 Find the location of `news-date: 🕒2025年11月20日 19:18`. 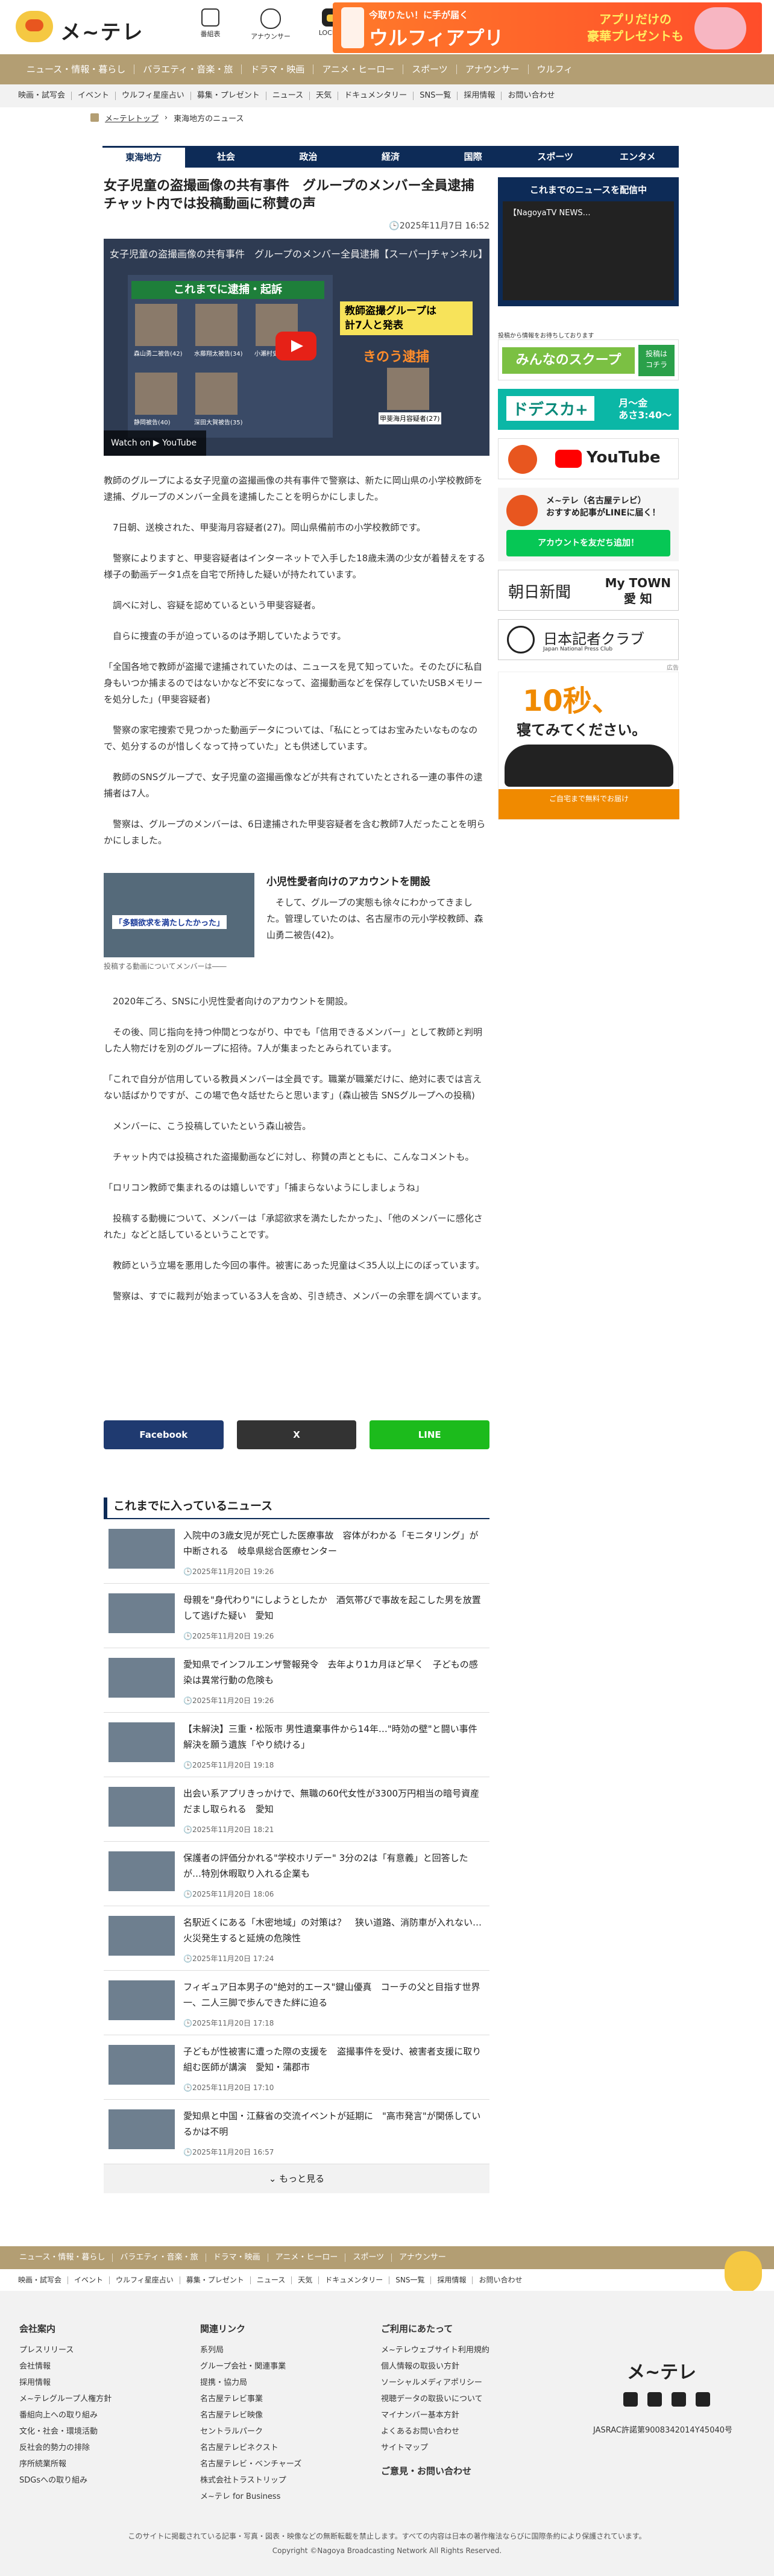

news-date: 🕒2025年11月20日 19:18 is located at coordinates (228, 1765).